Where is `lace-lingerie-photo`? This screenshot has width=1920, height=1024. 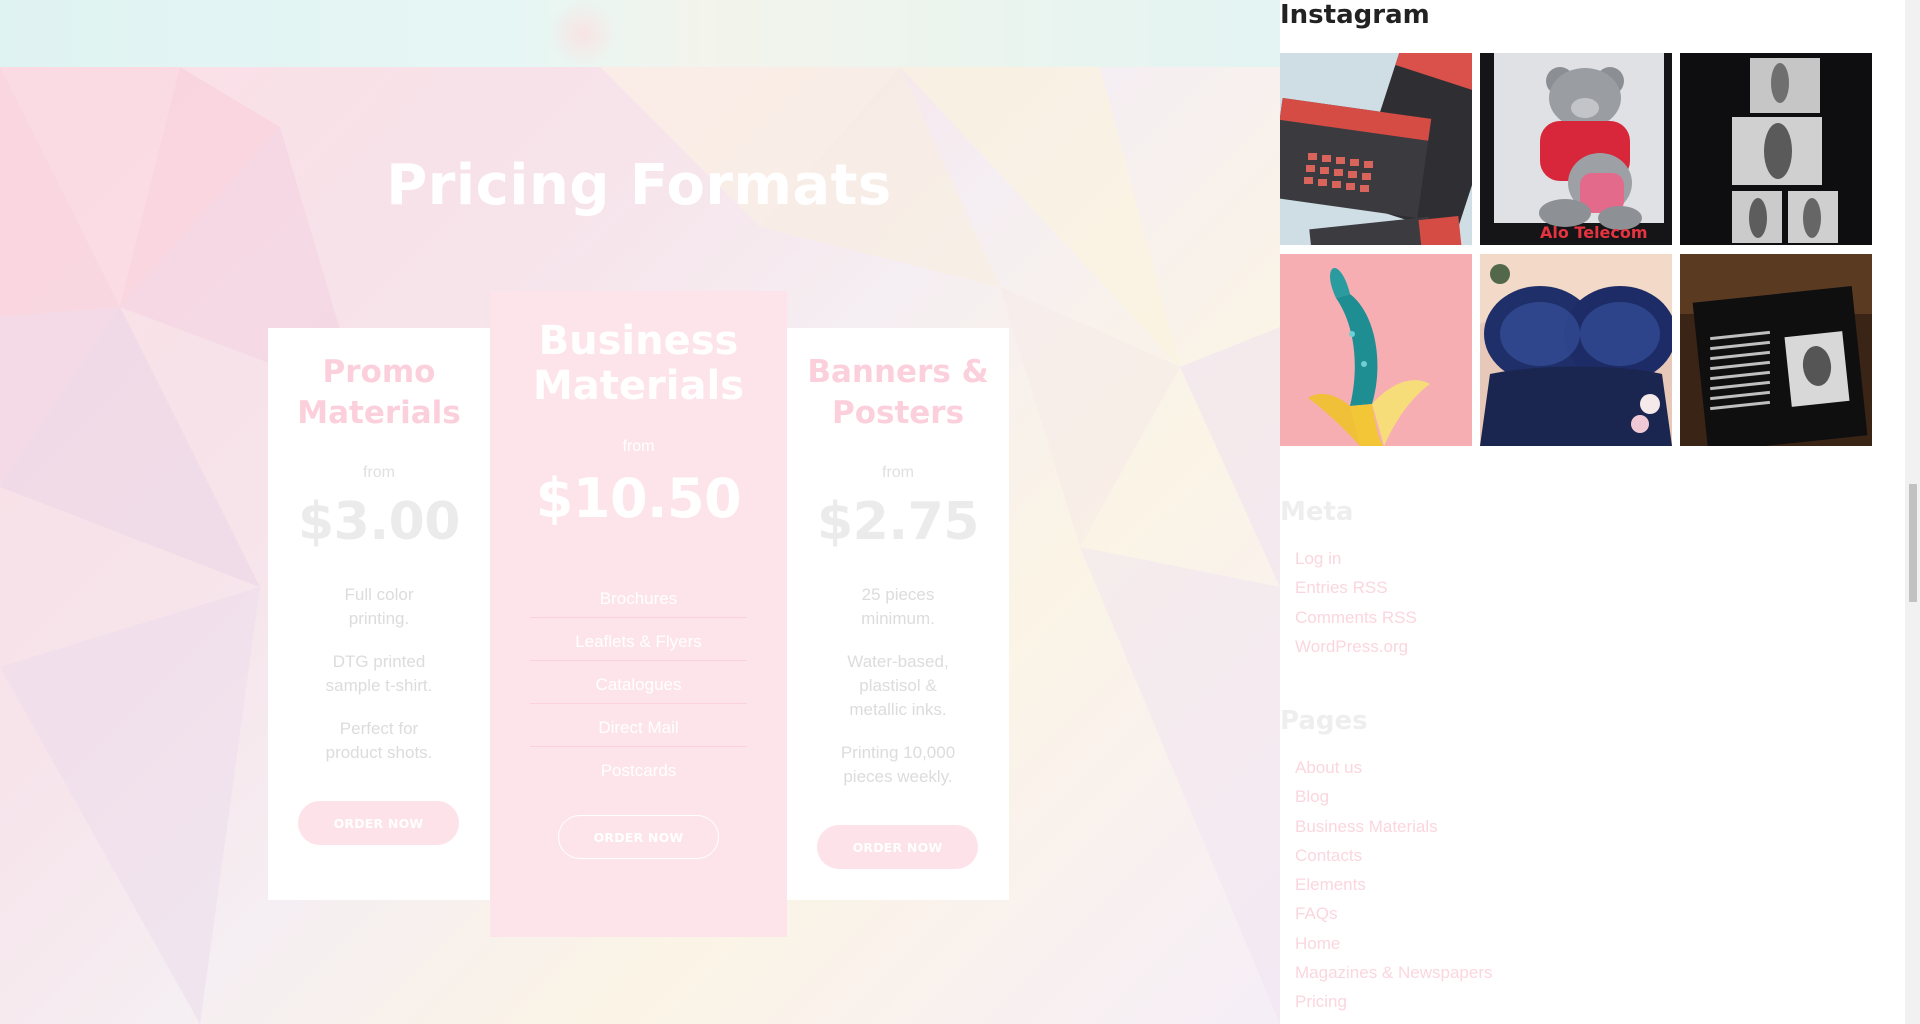 lace-lingerie-photo is located at coordinates (1576, 350).